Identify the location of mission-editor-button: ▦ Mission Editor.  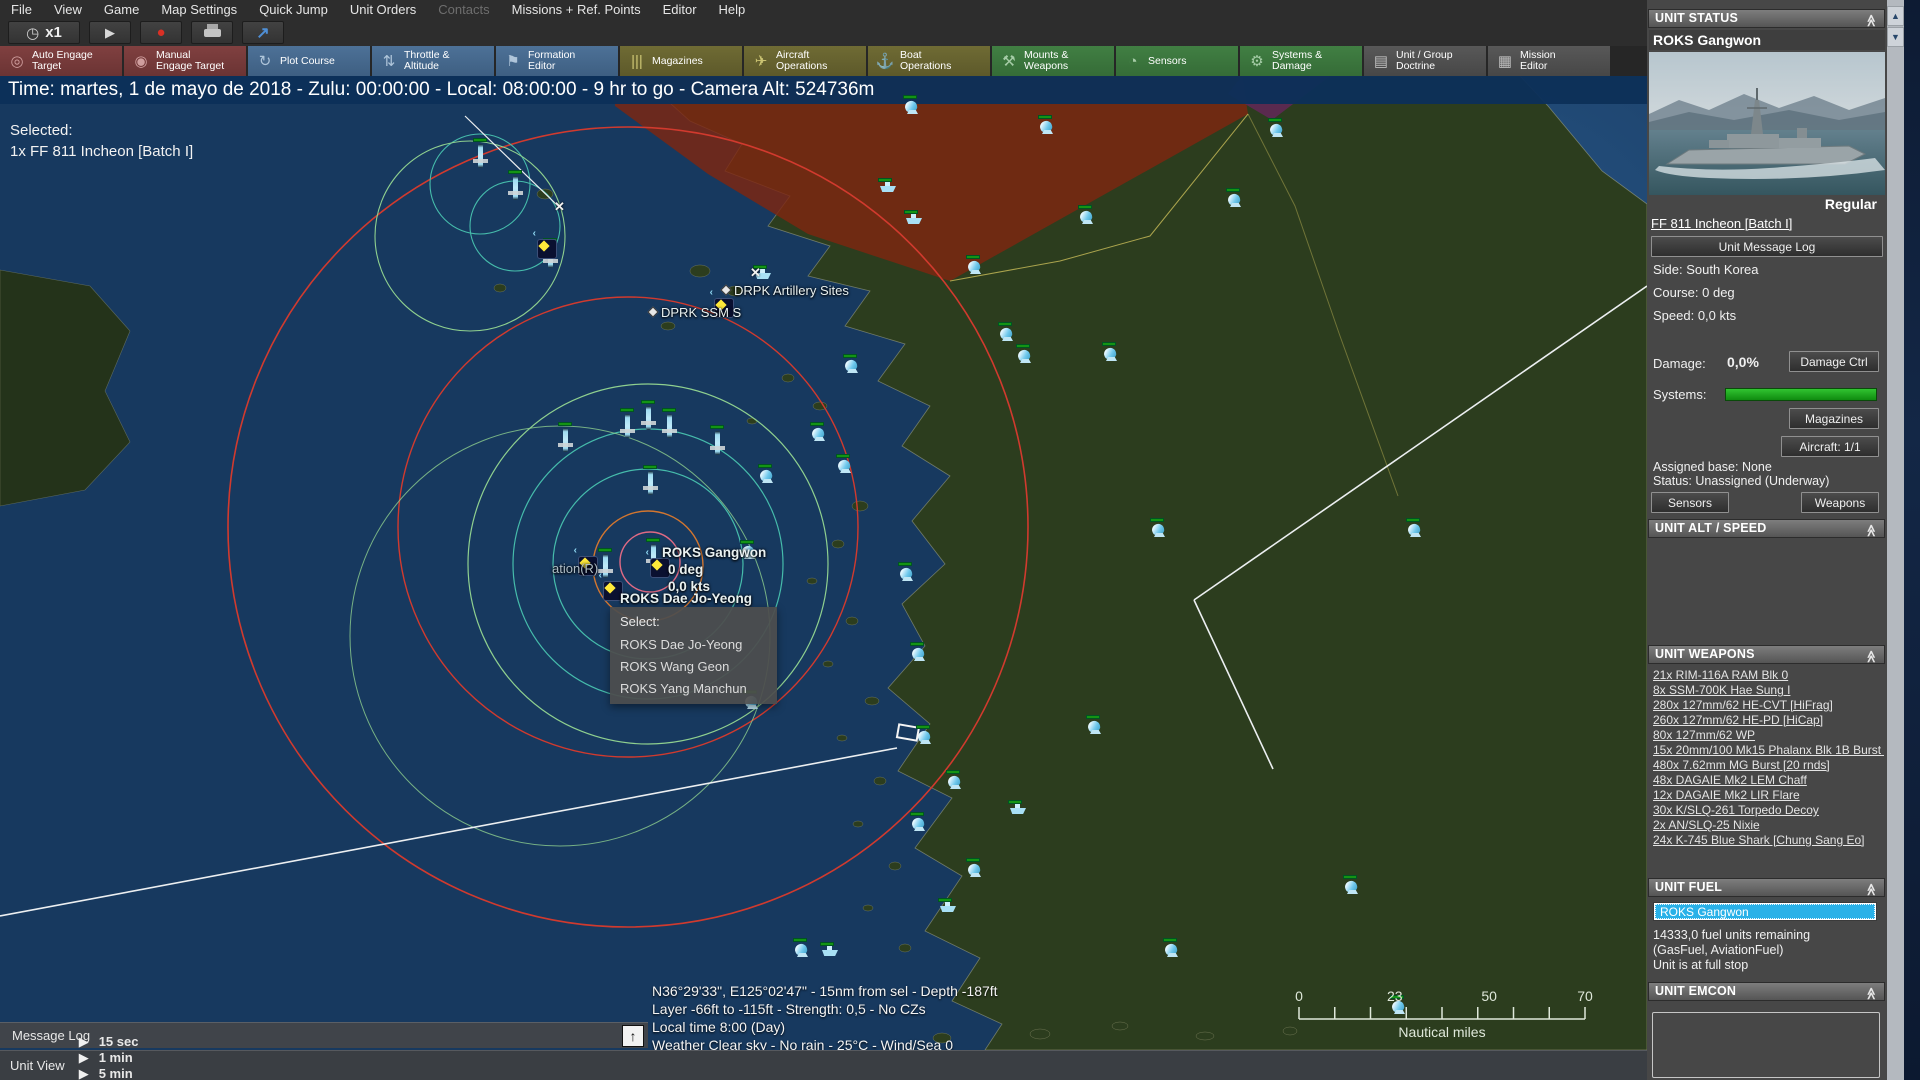
(1549, 61).